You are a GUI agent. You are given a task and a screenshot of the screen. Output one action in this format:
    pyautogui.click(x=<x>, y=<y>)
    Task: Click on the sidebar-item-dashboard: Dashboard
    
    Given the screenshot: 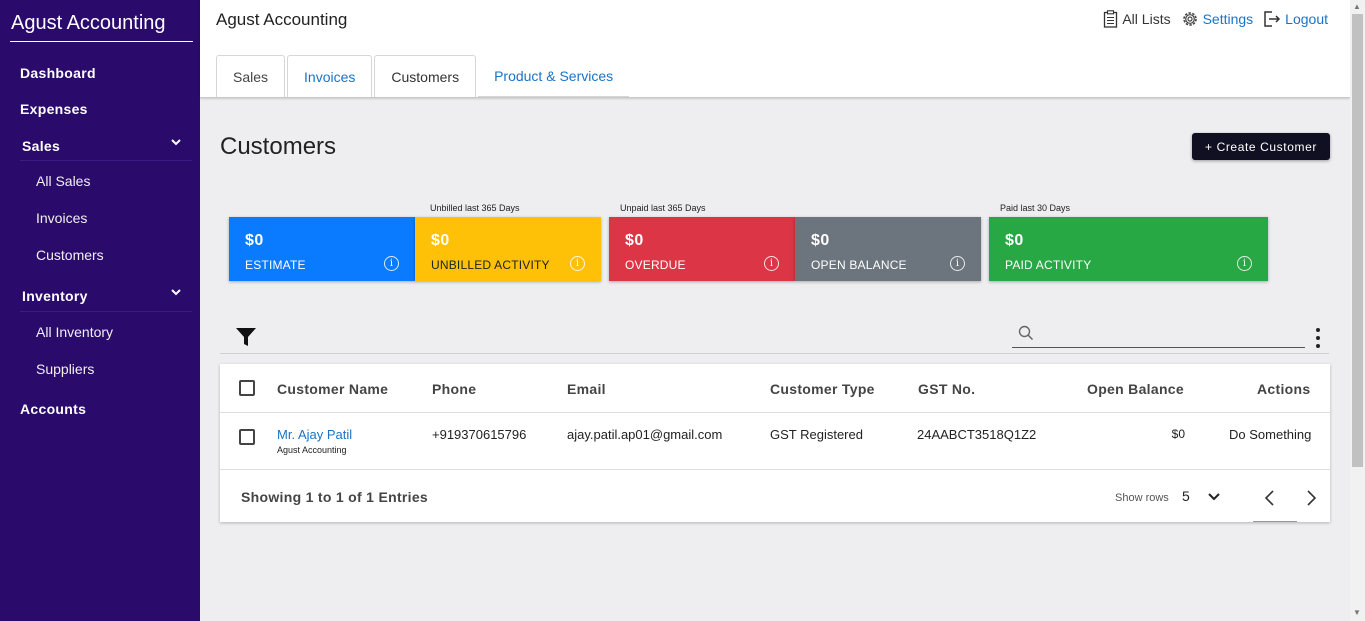 What is the action you would take?
    pyautogui.click(x=58, y=73)
    